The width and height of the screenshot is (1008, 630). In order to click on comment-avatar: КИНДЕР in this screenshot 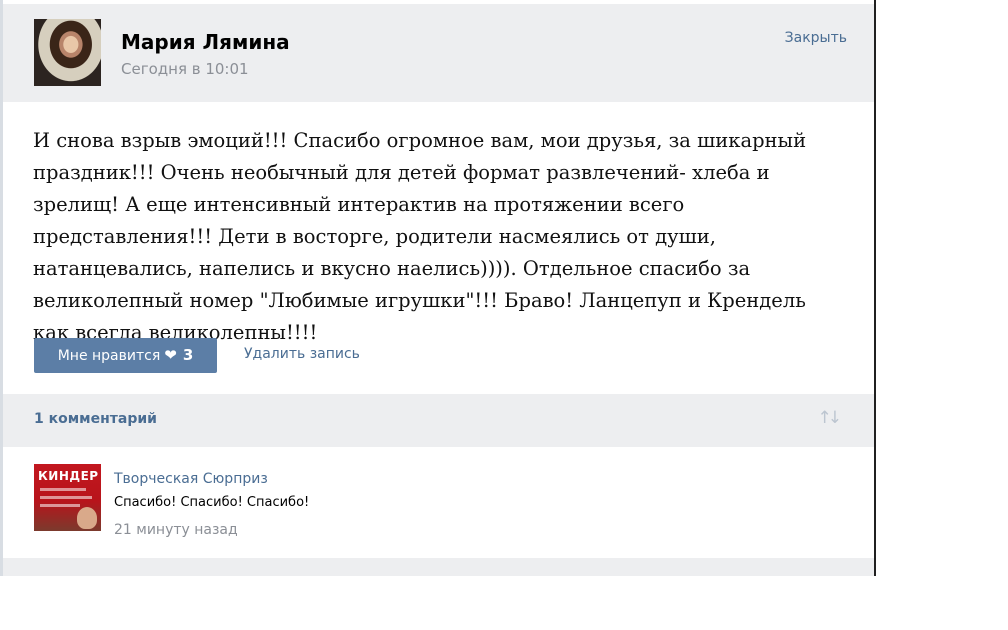, I will do `click(67, 497)`.